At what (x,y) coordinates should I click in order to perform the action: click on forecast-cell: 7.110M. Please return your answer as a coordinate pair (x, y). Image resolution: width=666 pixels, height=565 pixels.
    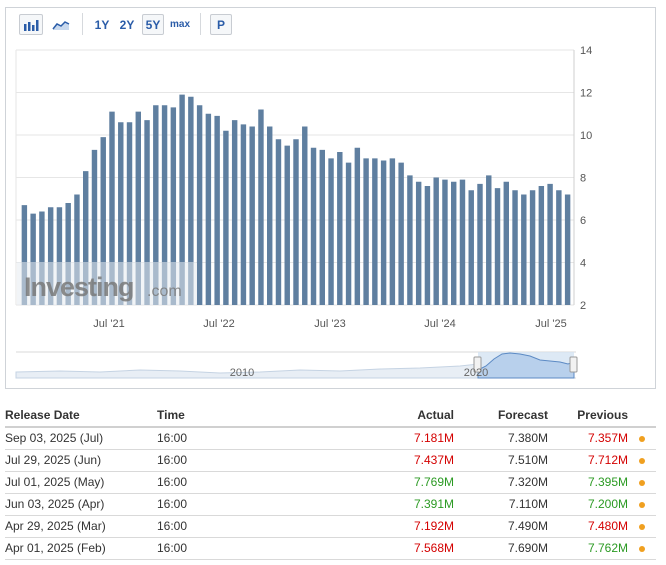
    Looking at the image, I should click on (501, 504).